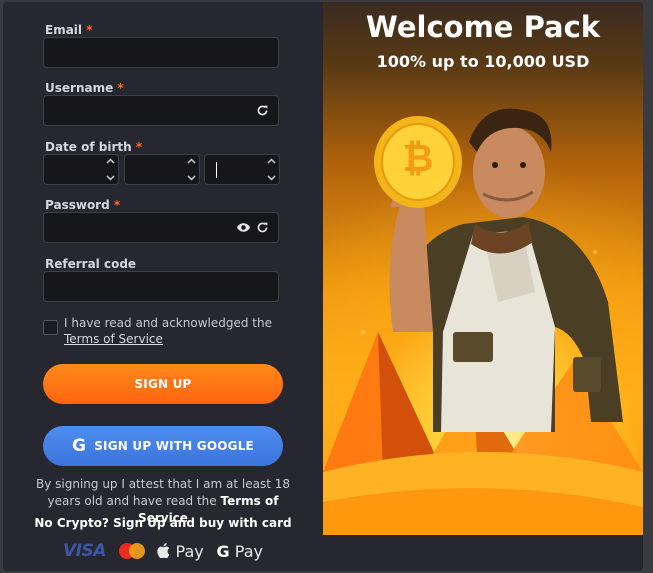 Image resolution: width=653 pixels, height=573 pixels. What do you see at coordinates (174, 446) in the screenshot?
I see `google-button-label: SIGN UP WITH GOOGLE` at bounding box center [174, 446].